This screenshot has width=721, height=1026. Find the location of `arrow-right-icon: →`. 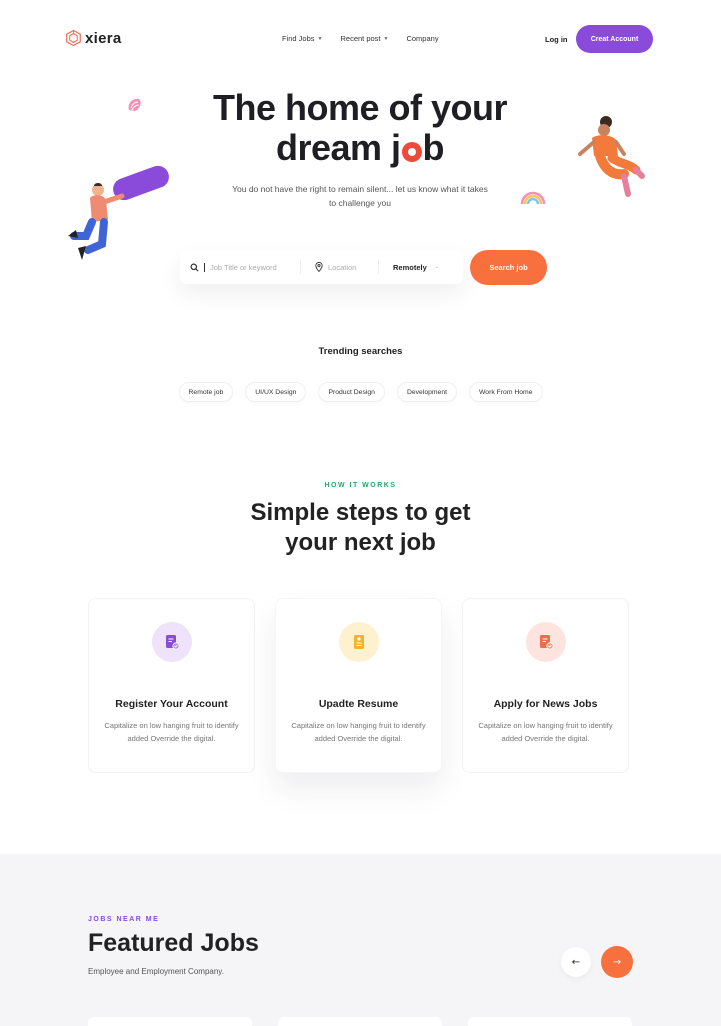

arrow-right-icon: → is located at coordinates (617, 962).